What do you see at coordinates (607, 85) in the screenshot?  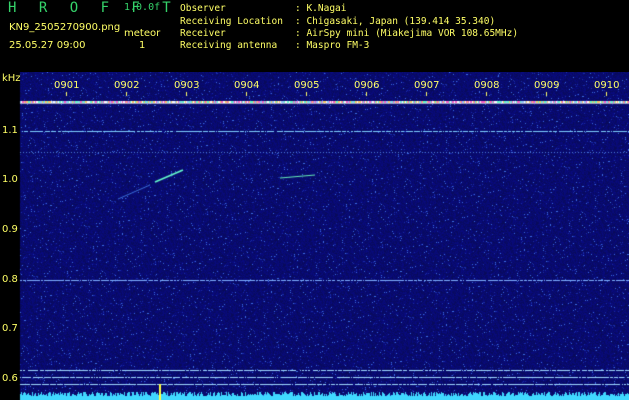 I see `time-tick-label: 0910` at bounding box center [607, 85].